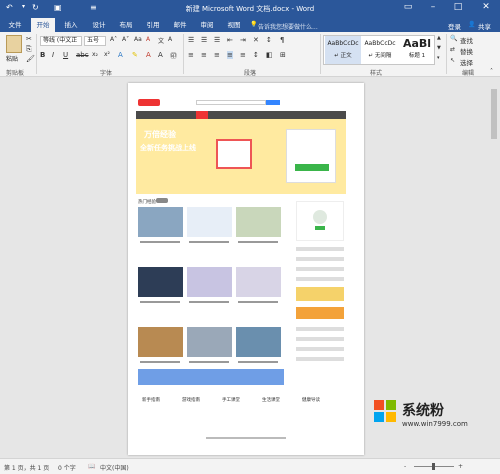 The height and width of the screenshot is (474, 500). Describe the element at coordinates (484, 26) in the screenshot. I see `share-button: 共享` at that location.